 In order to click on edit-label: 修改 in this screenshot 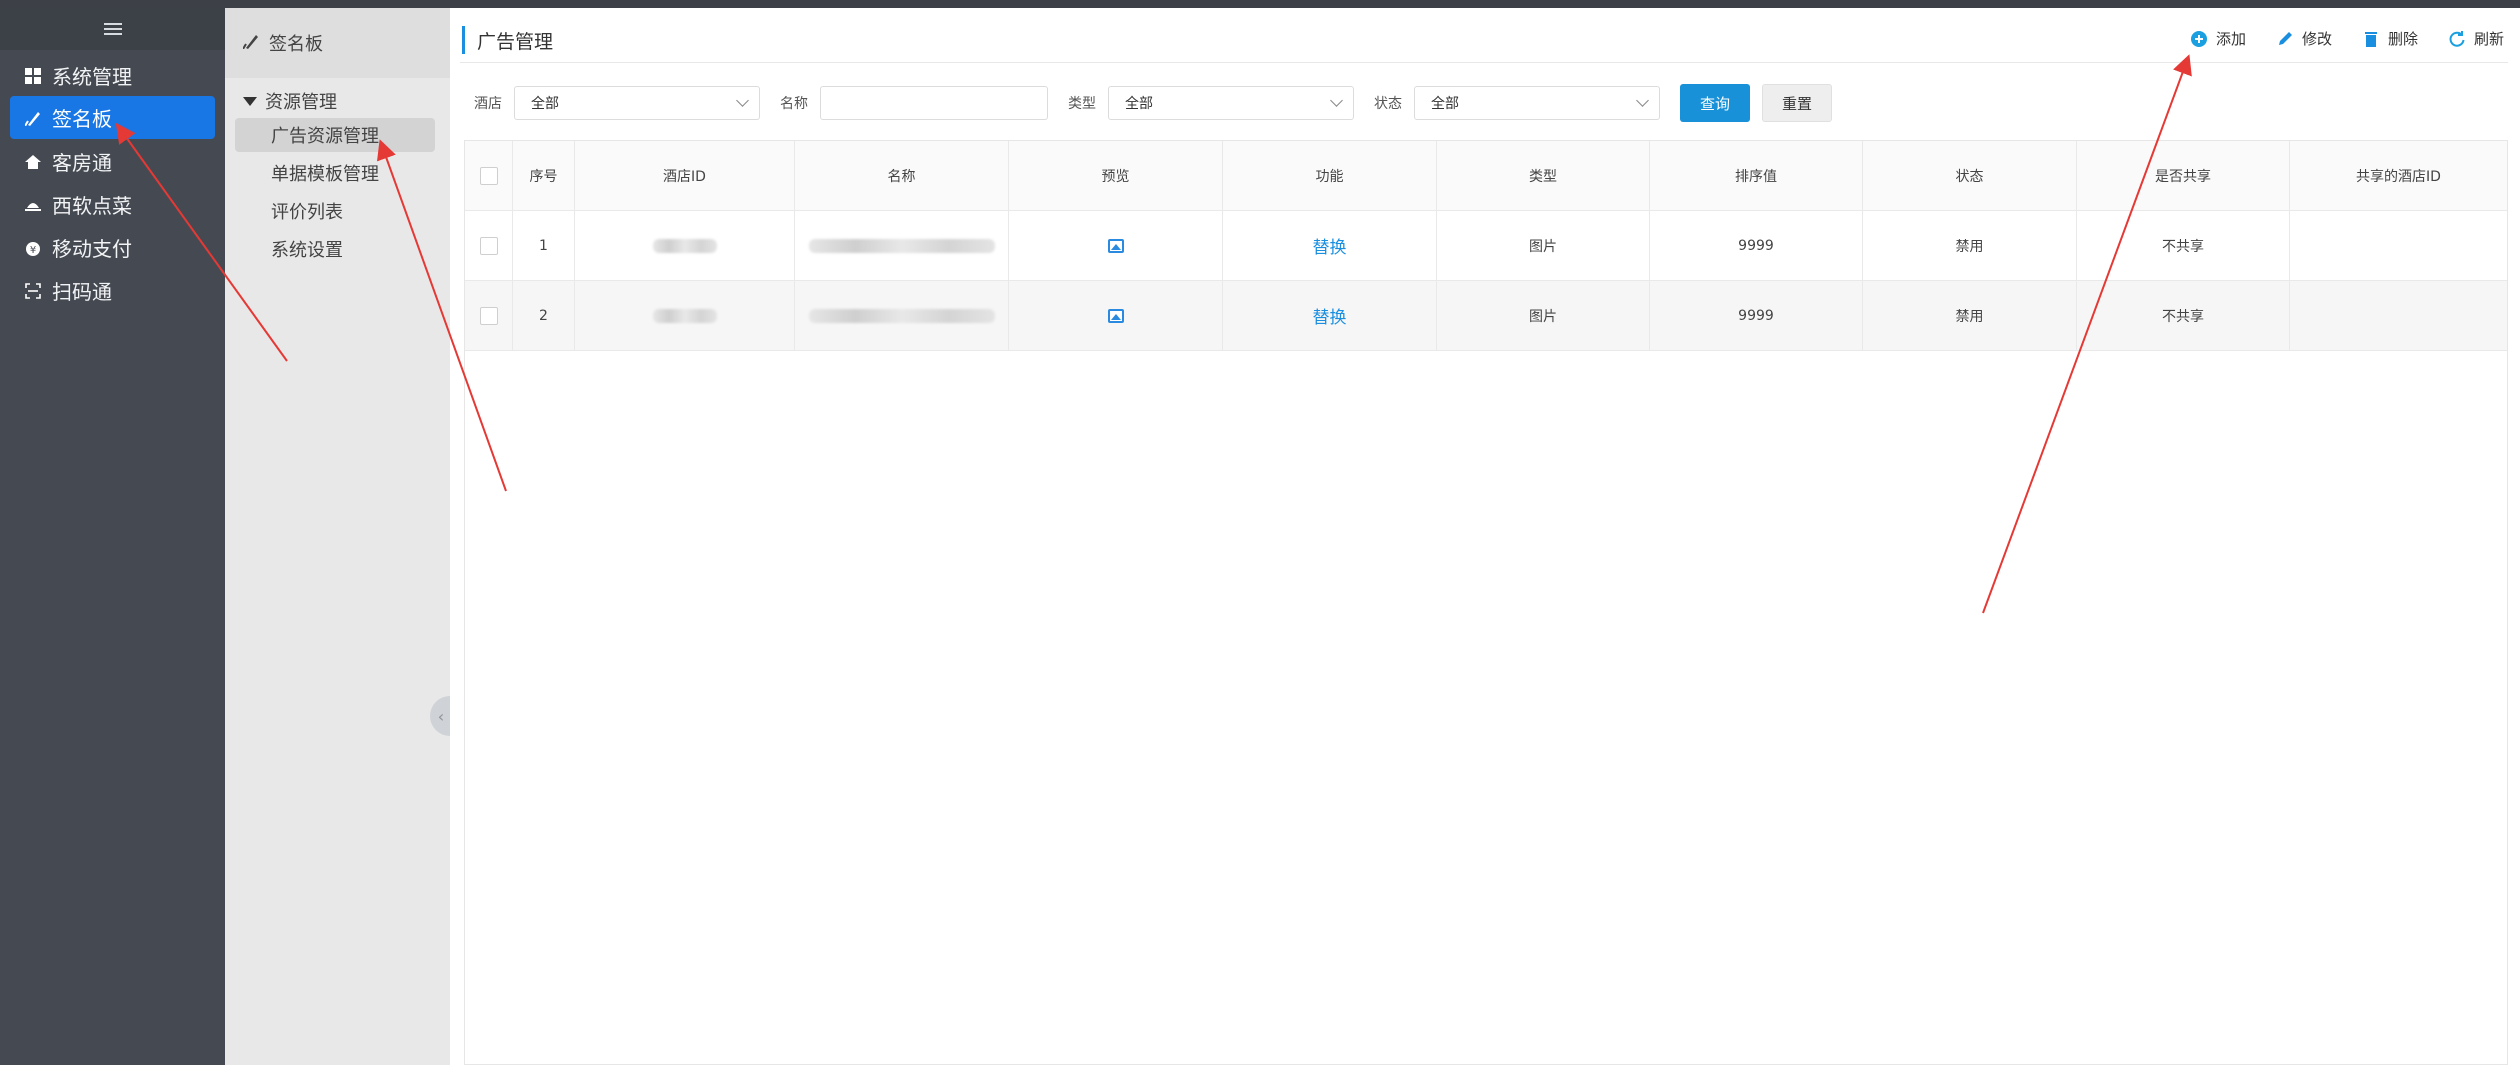, I will do `click(2316, 39)`.